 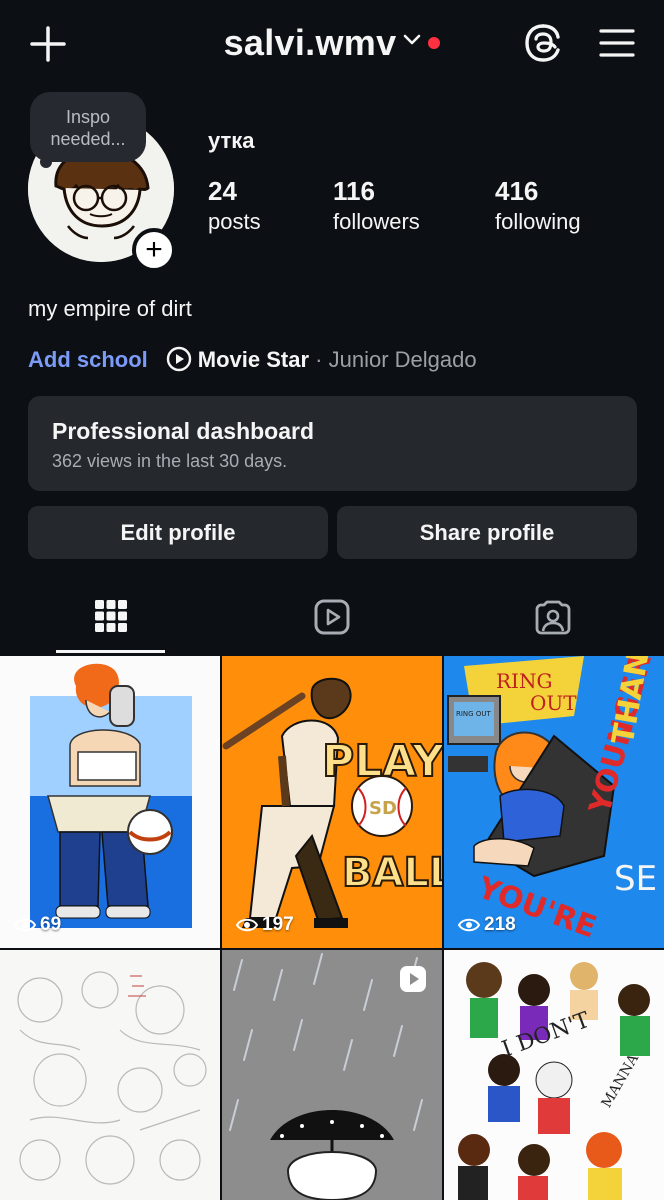 I want to click on post-art-text: SE, so click(x=635, y=879).